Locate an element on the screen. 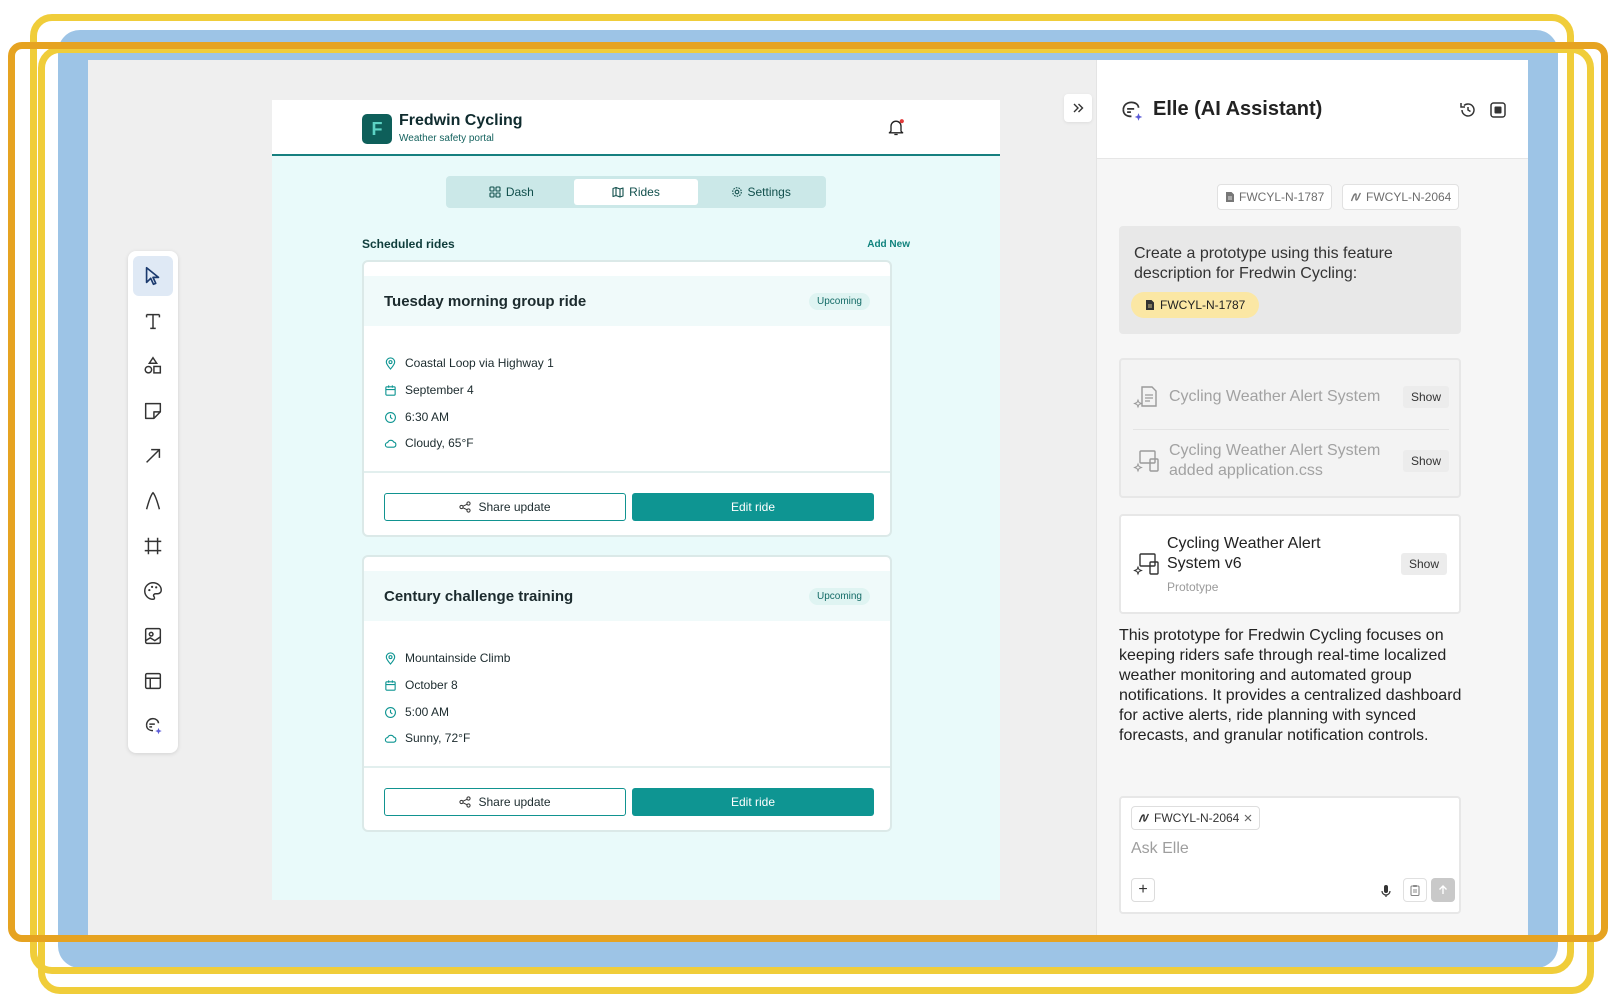  add-attachment-button: + is located at coordinates (1143, 890).